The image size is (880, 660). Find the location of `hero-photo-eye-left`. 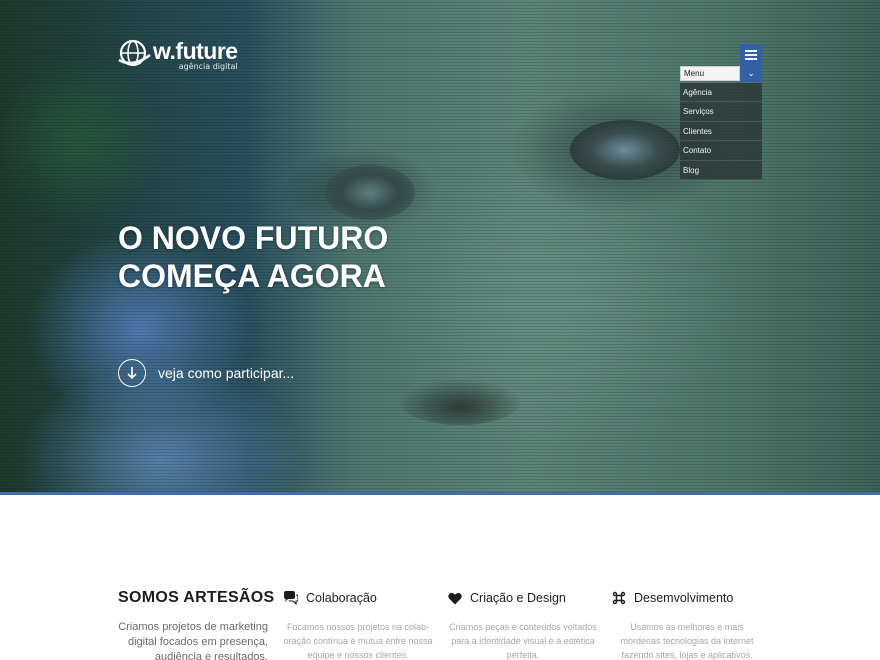

hero-photo-eye-left is located at coordinates (370, 192).